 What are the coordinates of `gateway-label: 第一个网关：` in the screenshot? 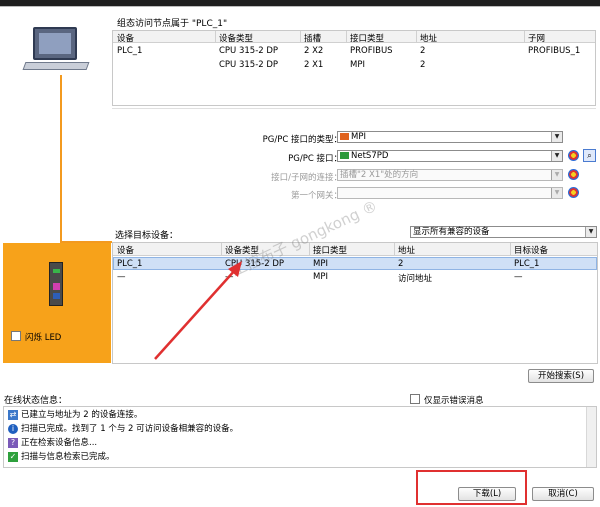 It's located at (316, 196).